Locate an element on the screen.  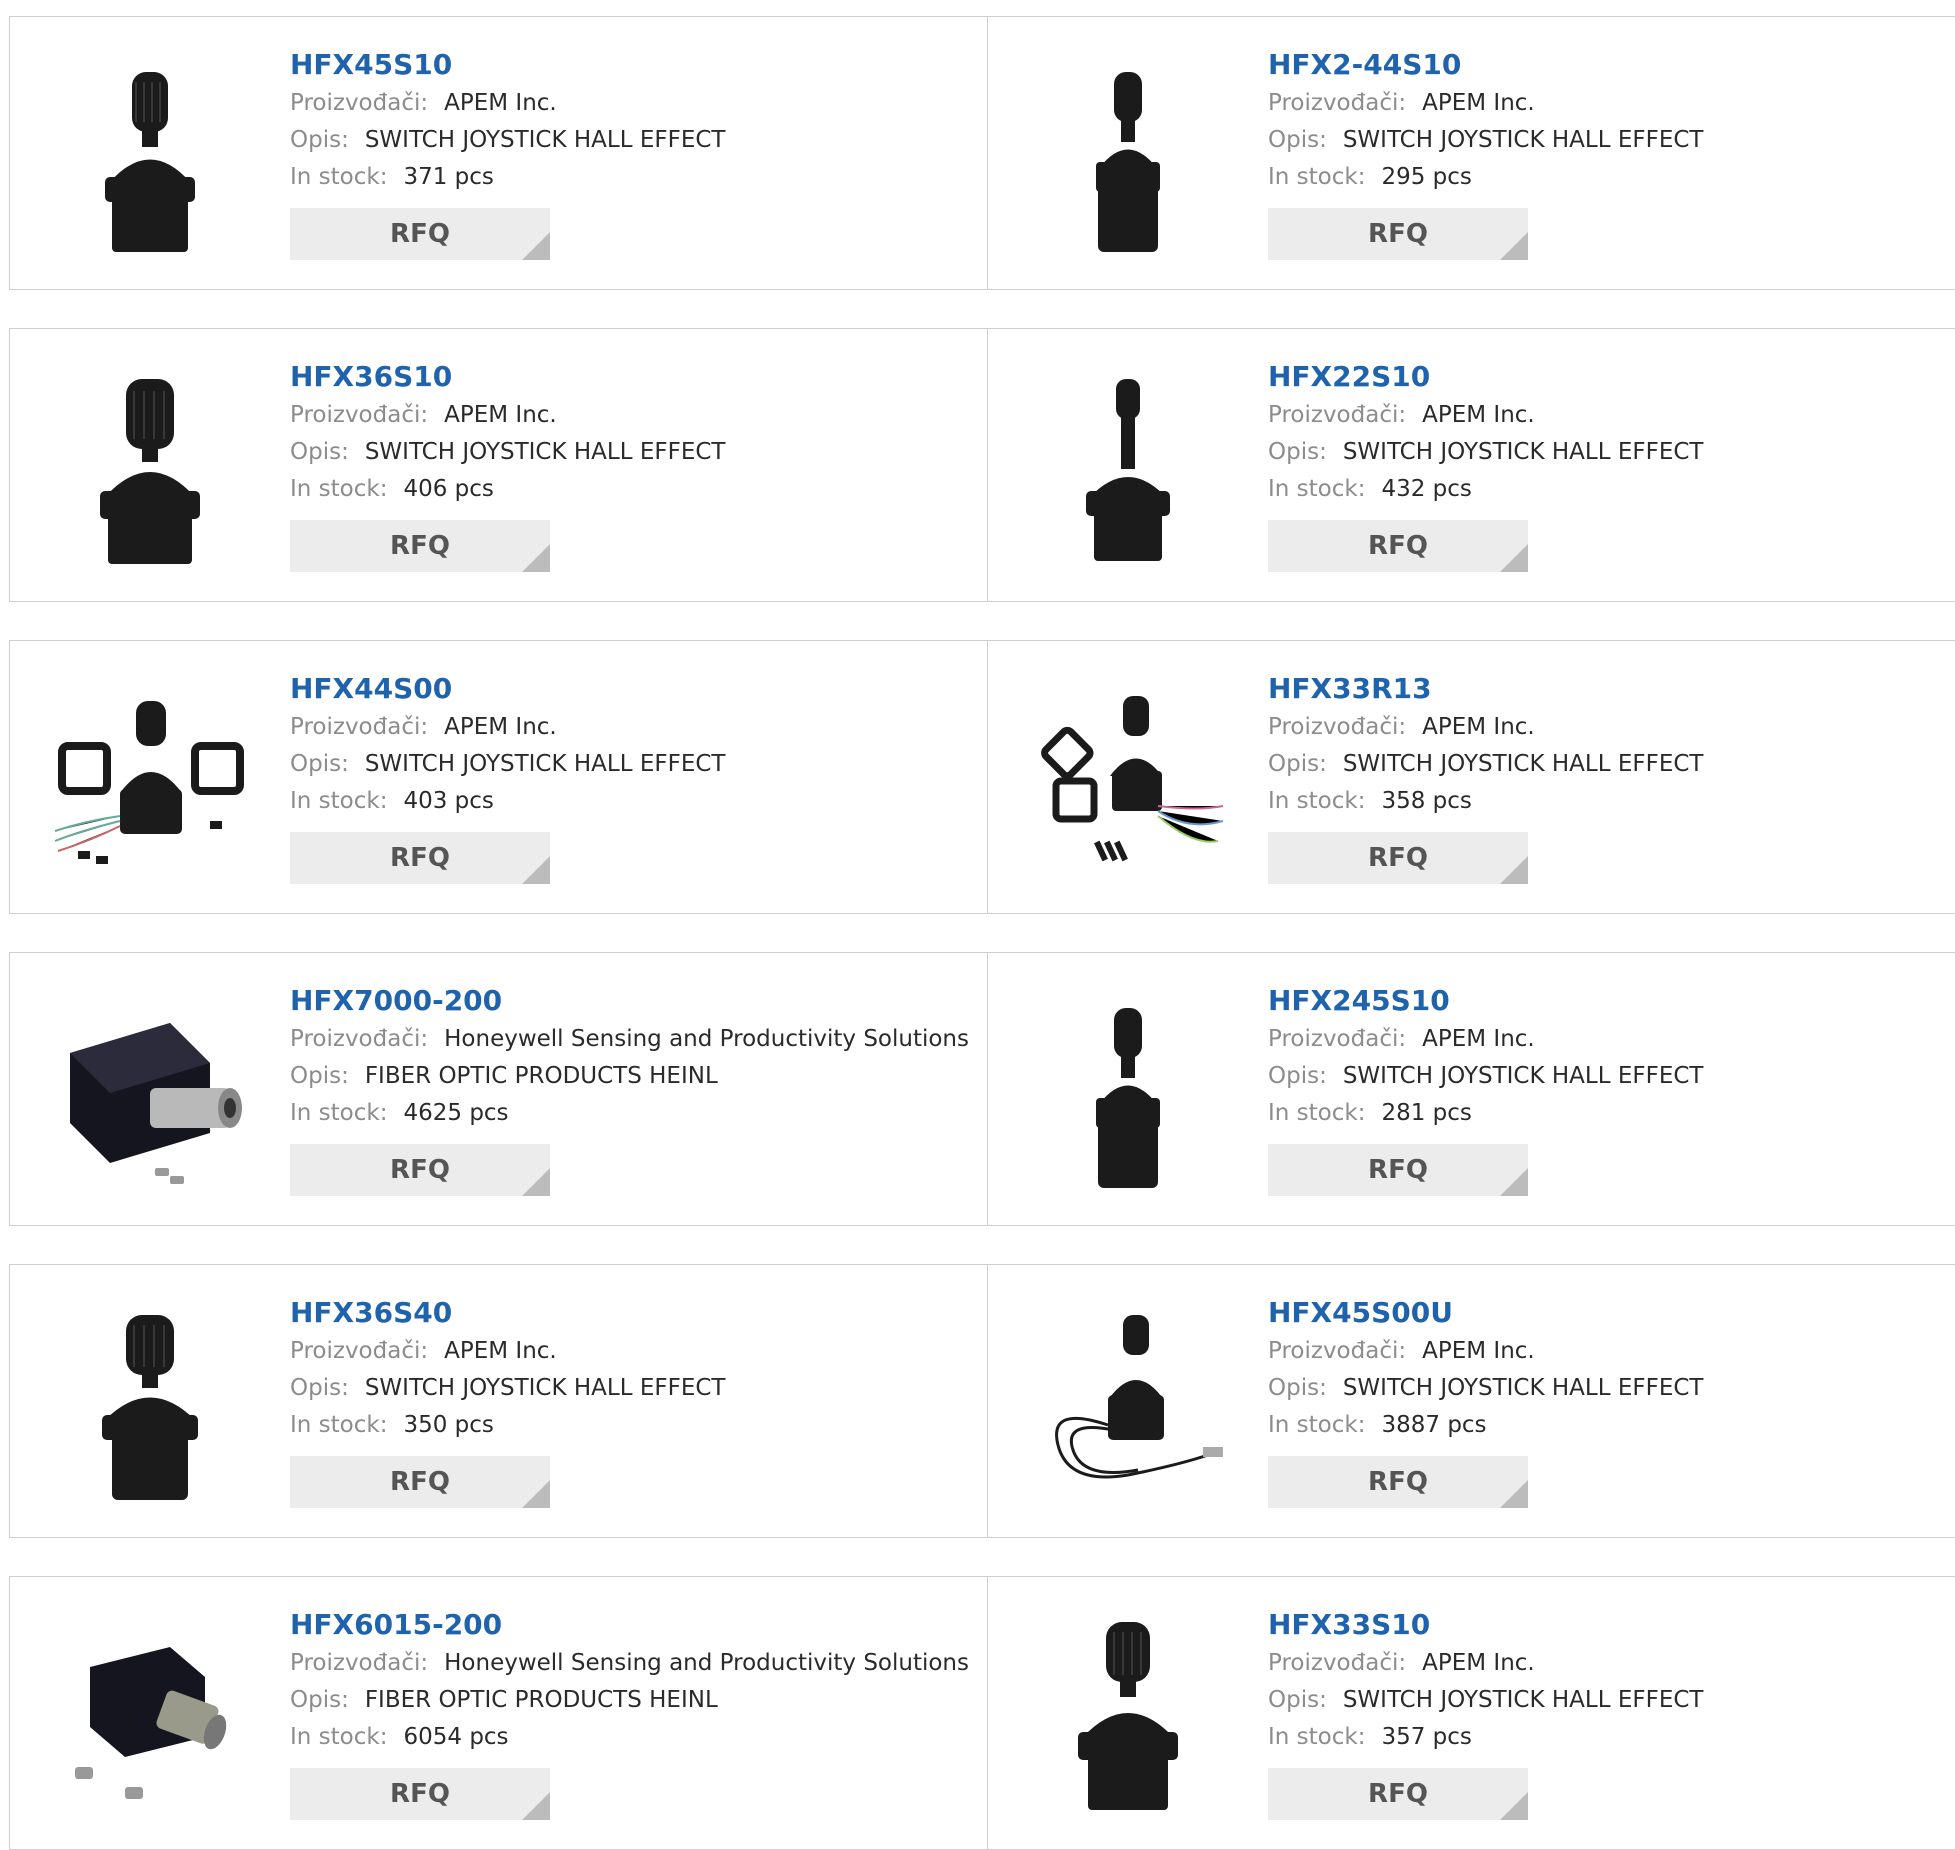
joystick-stick-image is located at coordinates (1128, 469).